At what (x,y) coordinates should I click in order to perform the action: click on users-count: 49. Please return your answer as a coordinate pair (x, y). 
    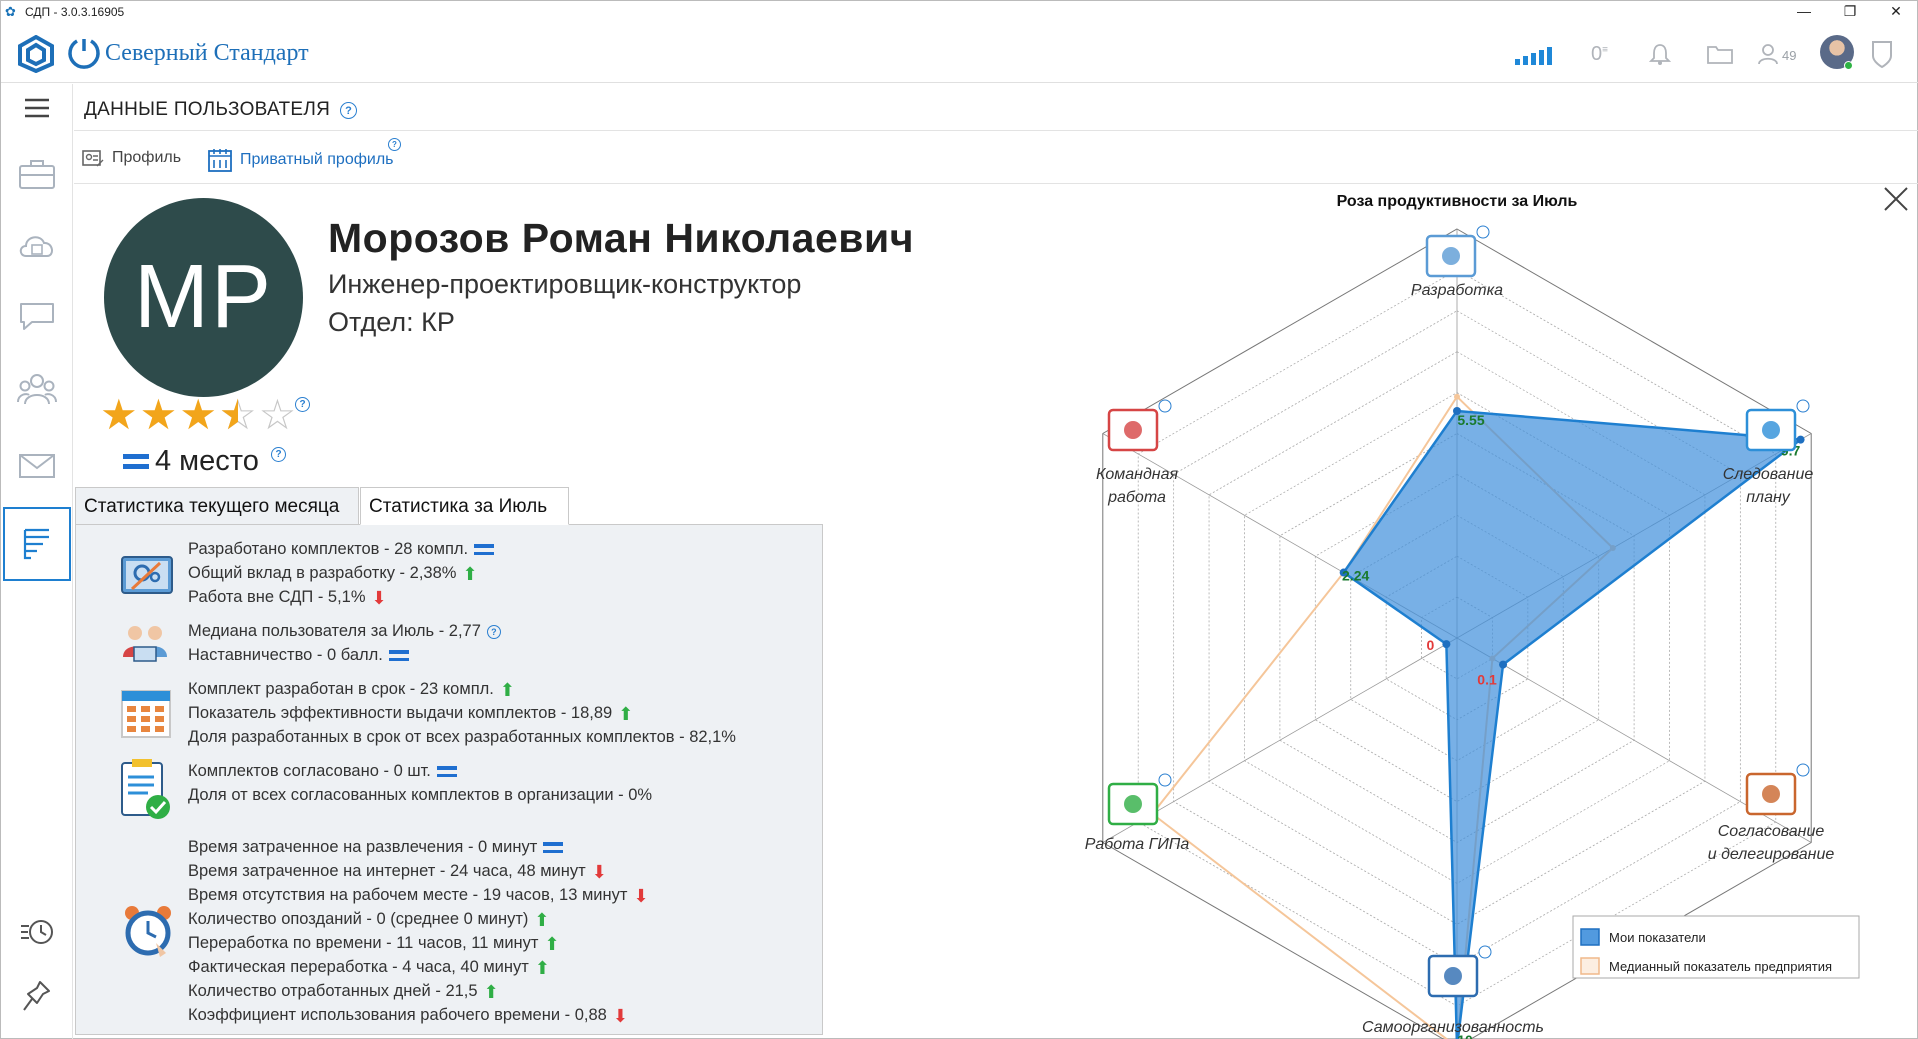
    Looking at the image, I should click on (1789, 55).